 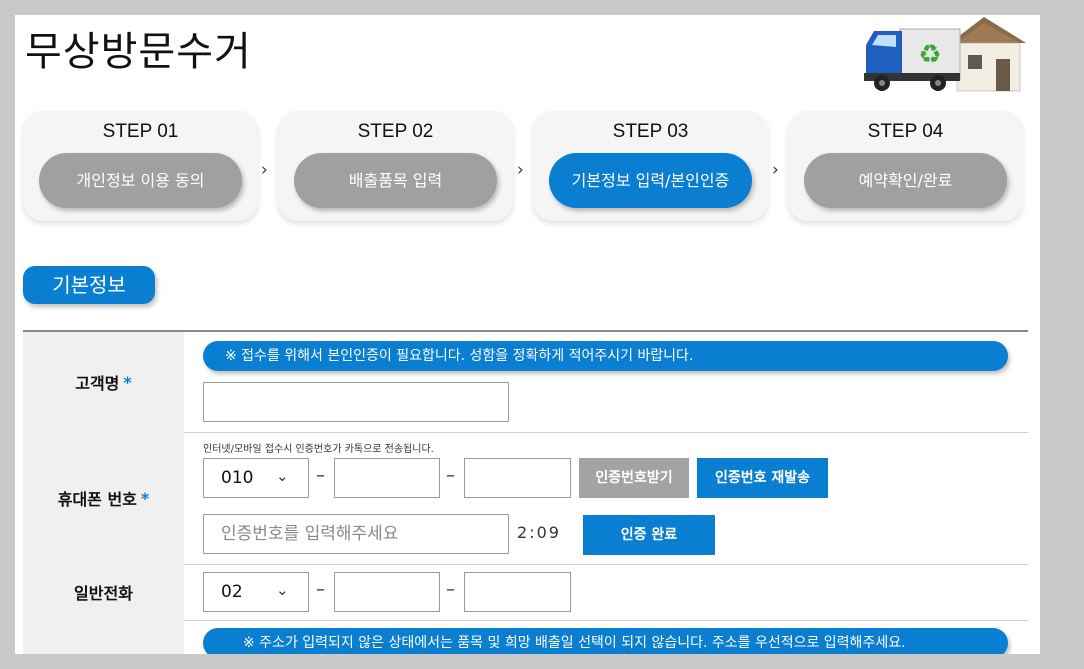 I want to click on landline-prefix-select: 02 ⌄, so click(x=256, y=592).